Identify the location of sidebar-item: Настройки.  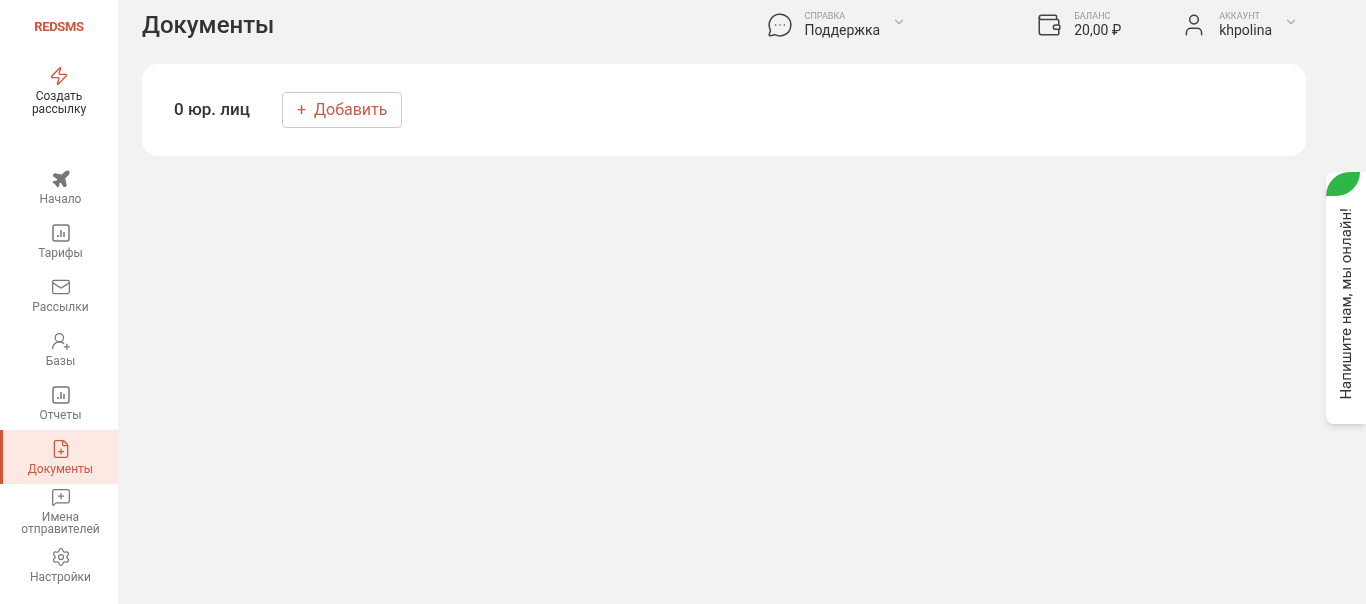
(59, 565).